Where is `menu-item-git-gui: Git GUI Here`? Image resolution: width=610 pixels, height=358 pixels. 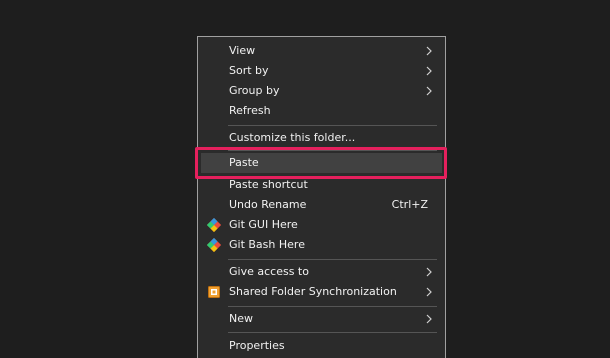
menu-item-git-gui: Git GUI Here is located at coordinates (321, 225).